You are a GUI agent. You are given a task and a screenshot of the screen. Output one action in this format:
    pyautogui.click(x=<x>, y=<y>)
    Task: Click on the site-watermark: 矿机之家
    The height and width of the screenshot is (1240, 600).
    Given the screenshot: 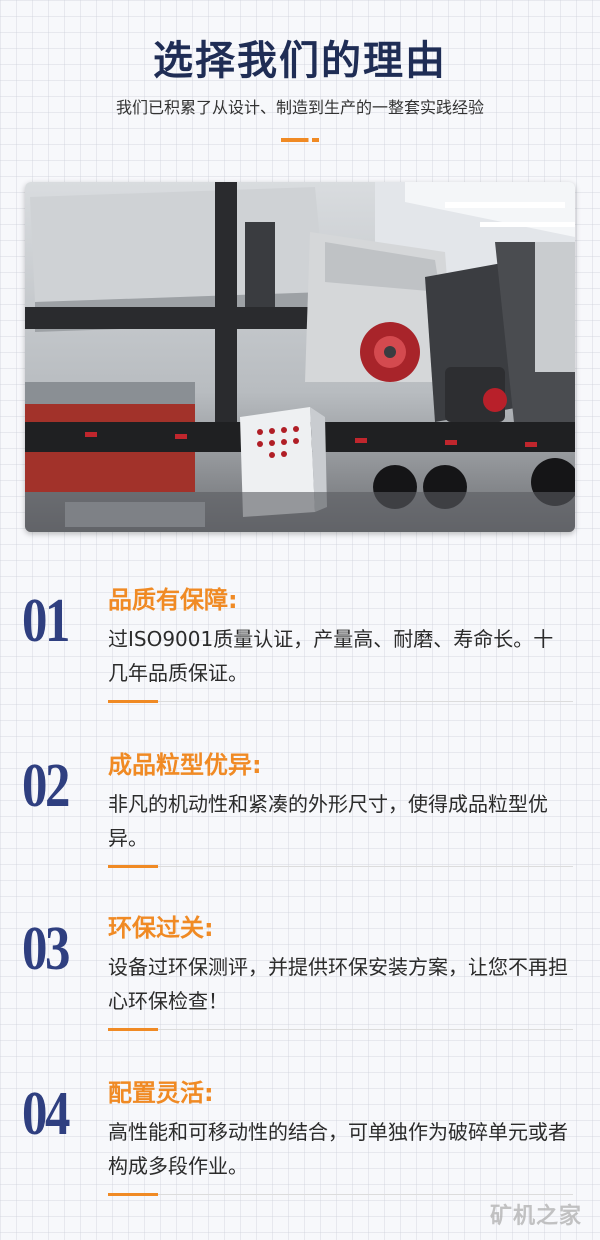 What is the action you would take?
    pyautogui.click(x=535, y=1216)
    